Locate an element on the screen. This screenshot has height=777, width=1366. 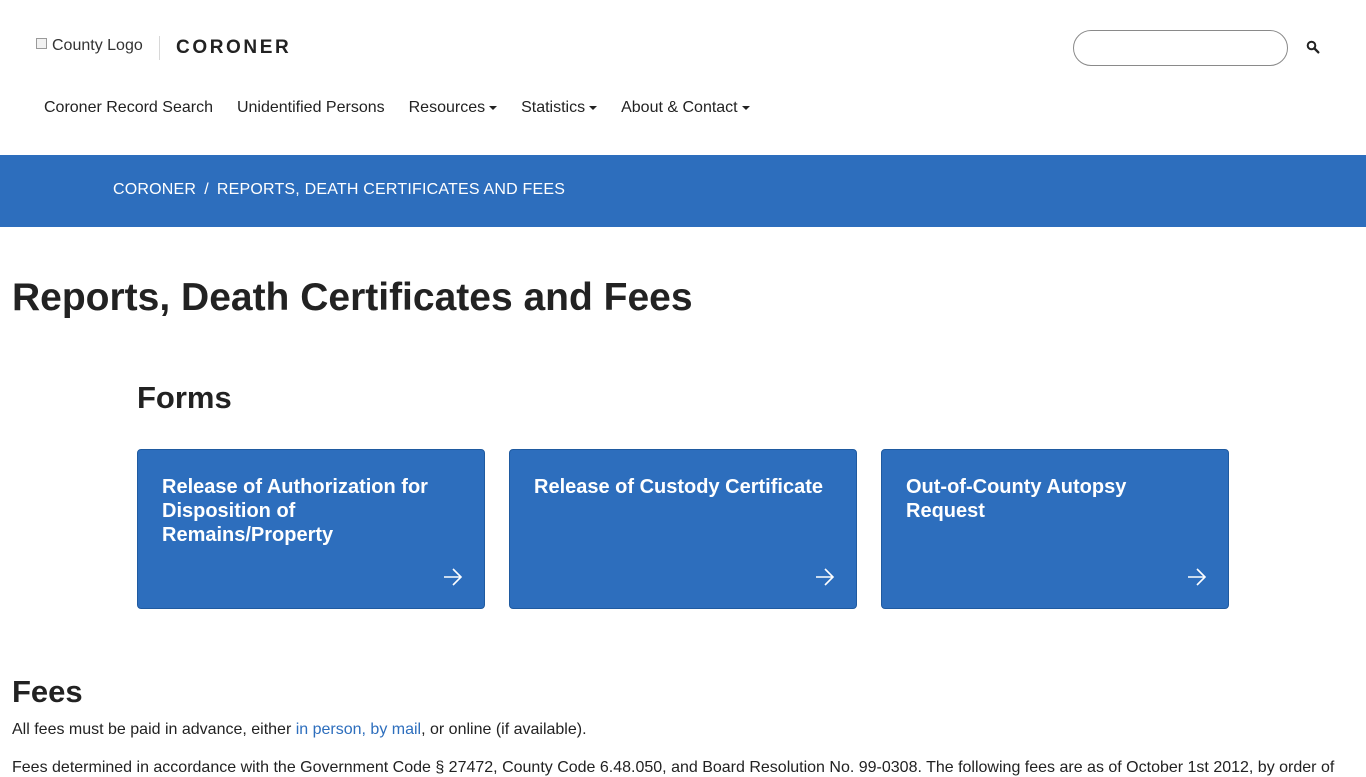
nav-label: Statistics is located at coordinates (553, 107).